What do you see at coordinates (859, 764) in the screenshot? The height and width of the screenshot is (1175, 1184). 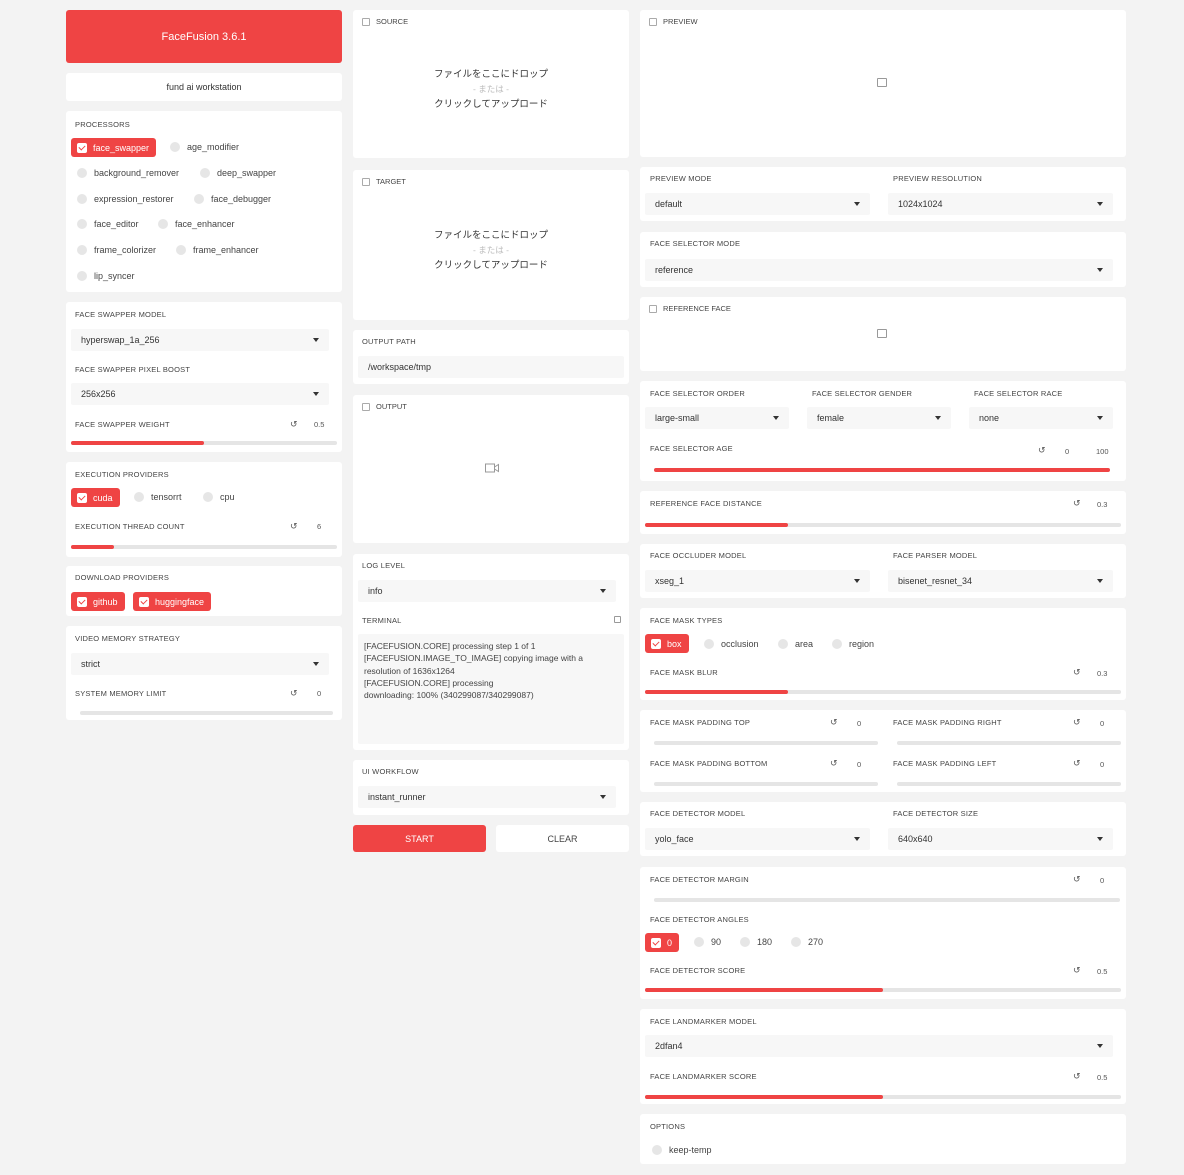 I see `face-mask-padding-bottom-value: 0` at bounding box center [859, 764].